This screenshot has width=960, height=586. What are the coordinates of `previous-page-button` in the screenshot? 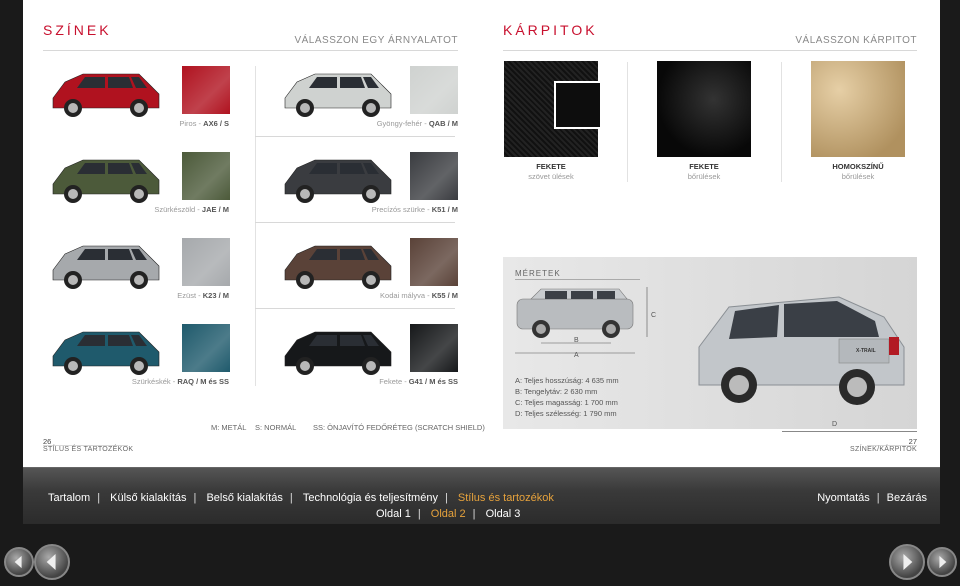 It's located at (52, 562).